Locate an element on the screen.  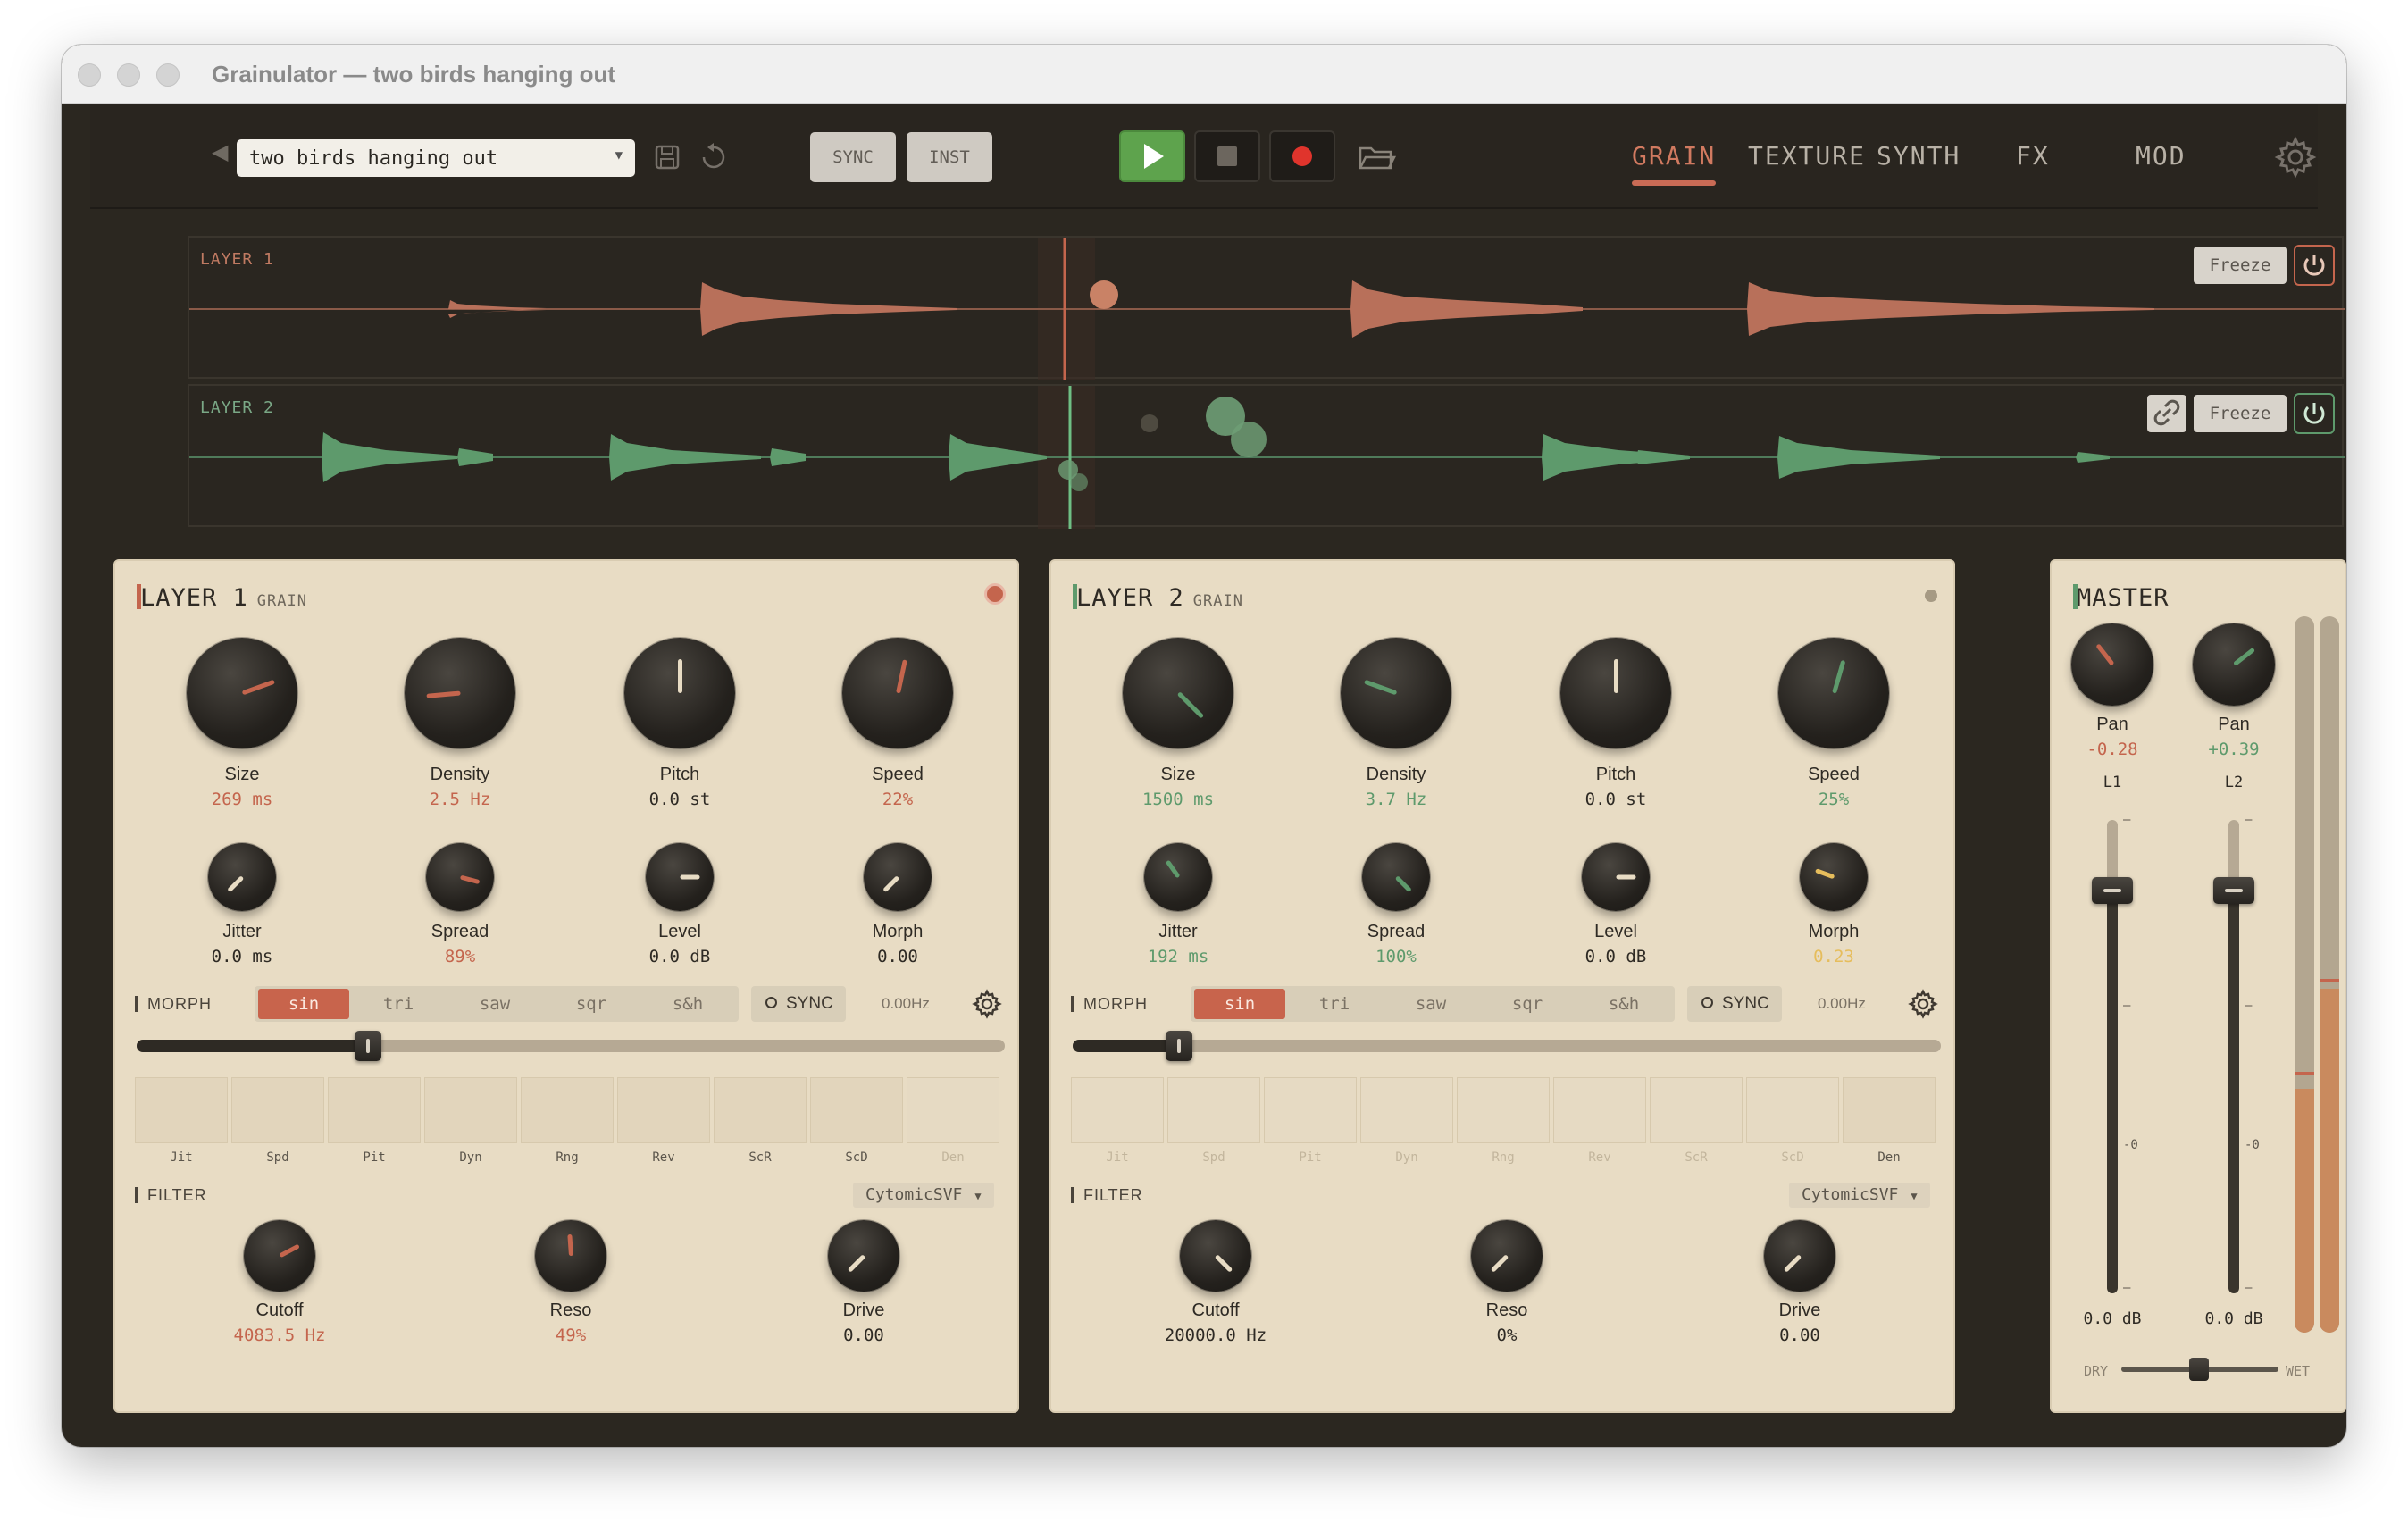
layer2-waveform: LAYER 2 Freeze is located at coordinates (1266, 456).